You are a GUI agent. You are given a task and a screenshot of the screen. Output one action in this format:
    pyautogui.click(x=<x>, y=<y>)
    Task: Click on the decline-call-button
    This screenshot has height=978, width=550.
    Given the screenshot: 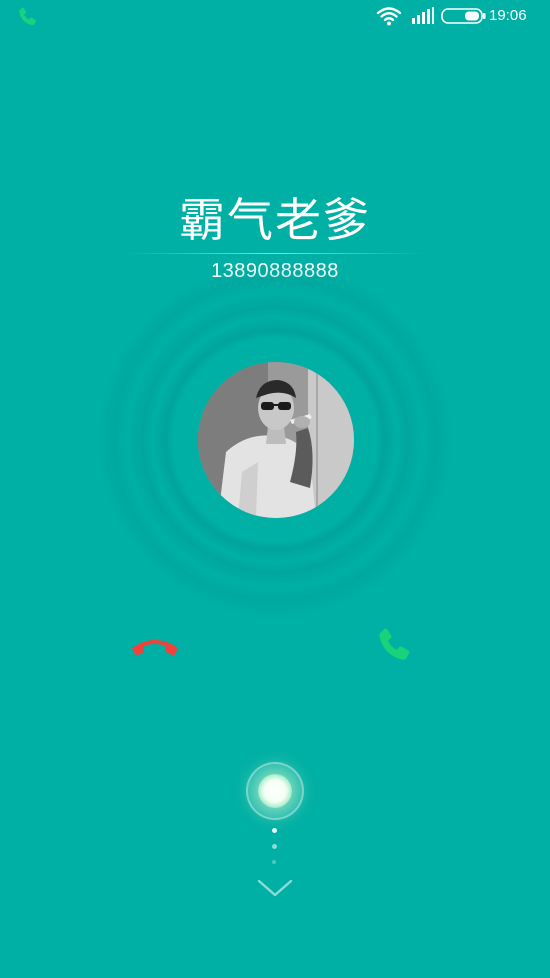 What is the action you would take?
    pyautogui.click(x=155, y=646)
    